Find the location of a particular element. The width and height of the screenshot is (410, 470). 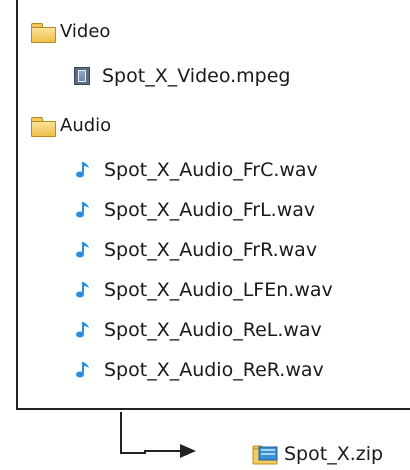

file-item: Spot_X_Audio_FrL.wav is located at coordinates (194, 210).